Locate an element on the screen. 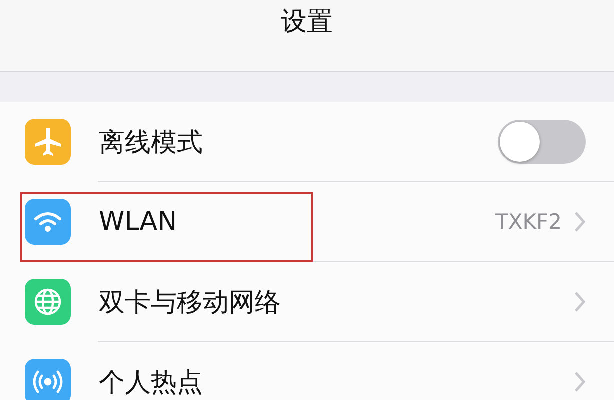 The height and width of the screenshot is (400, 614). settings-row: 个人热点 is located at coordinates (307, 371).